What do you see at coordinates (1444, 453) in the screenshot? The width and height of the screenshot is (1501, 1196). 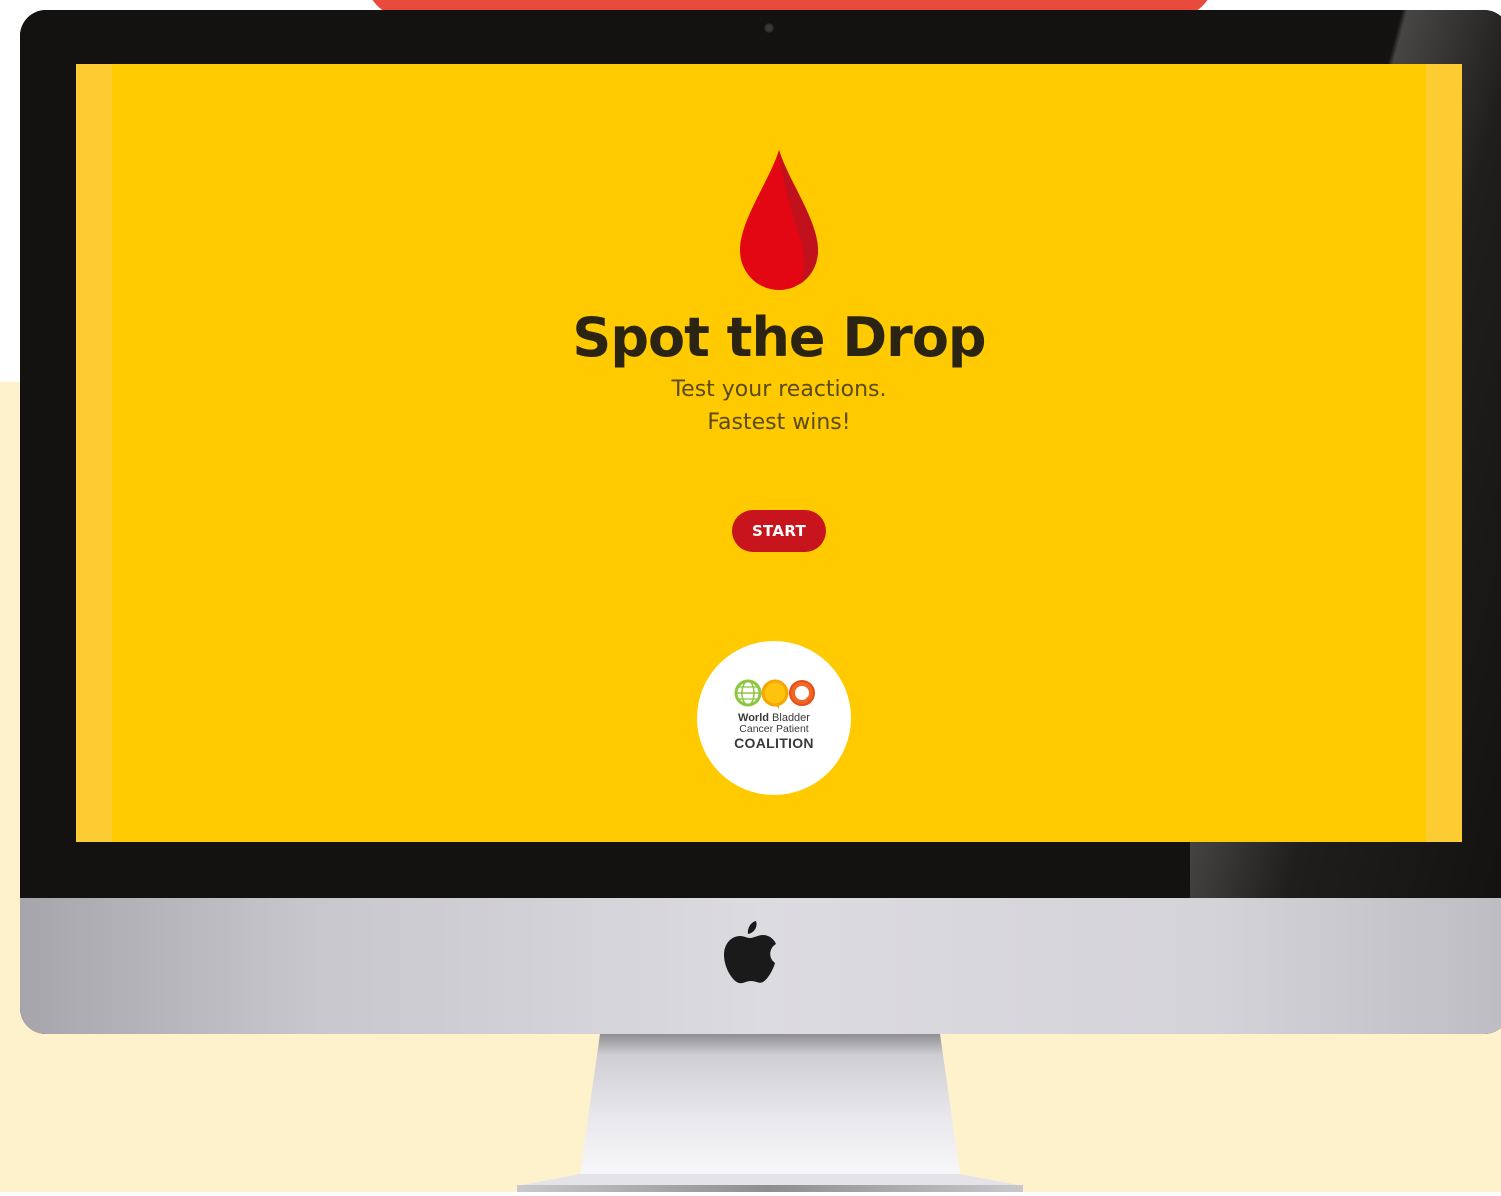 I see `screen-side-strip-right` at bounding box center [1444, 453].